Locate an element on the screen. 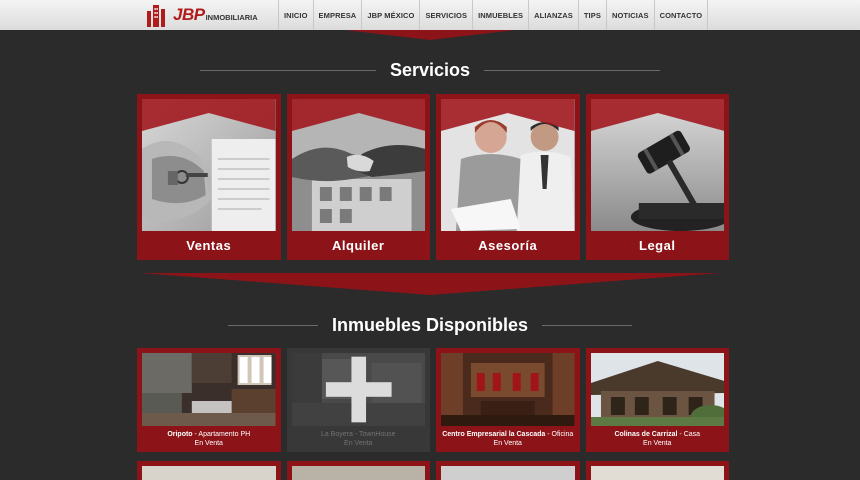 This screenshot has width=860, height=480. service-label-alquiler: Alquiler is located at coordinates (358, 245).